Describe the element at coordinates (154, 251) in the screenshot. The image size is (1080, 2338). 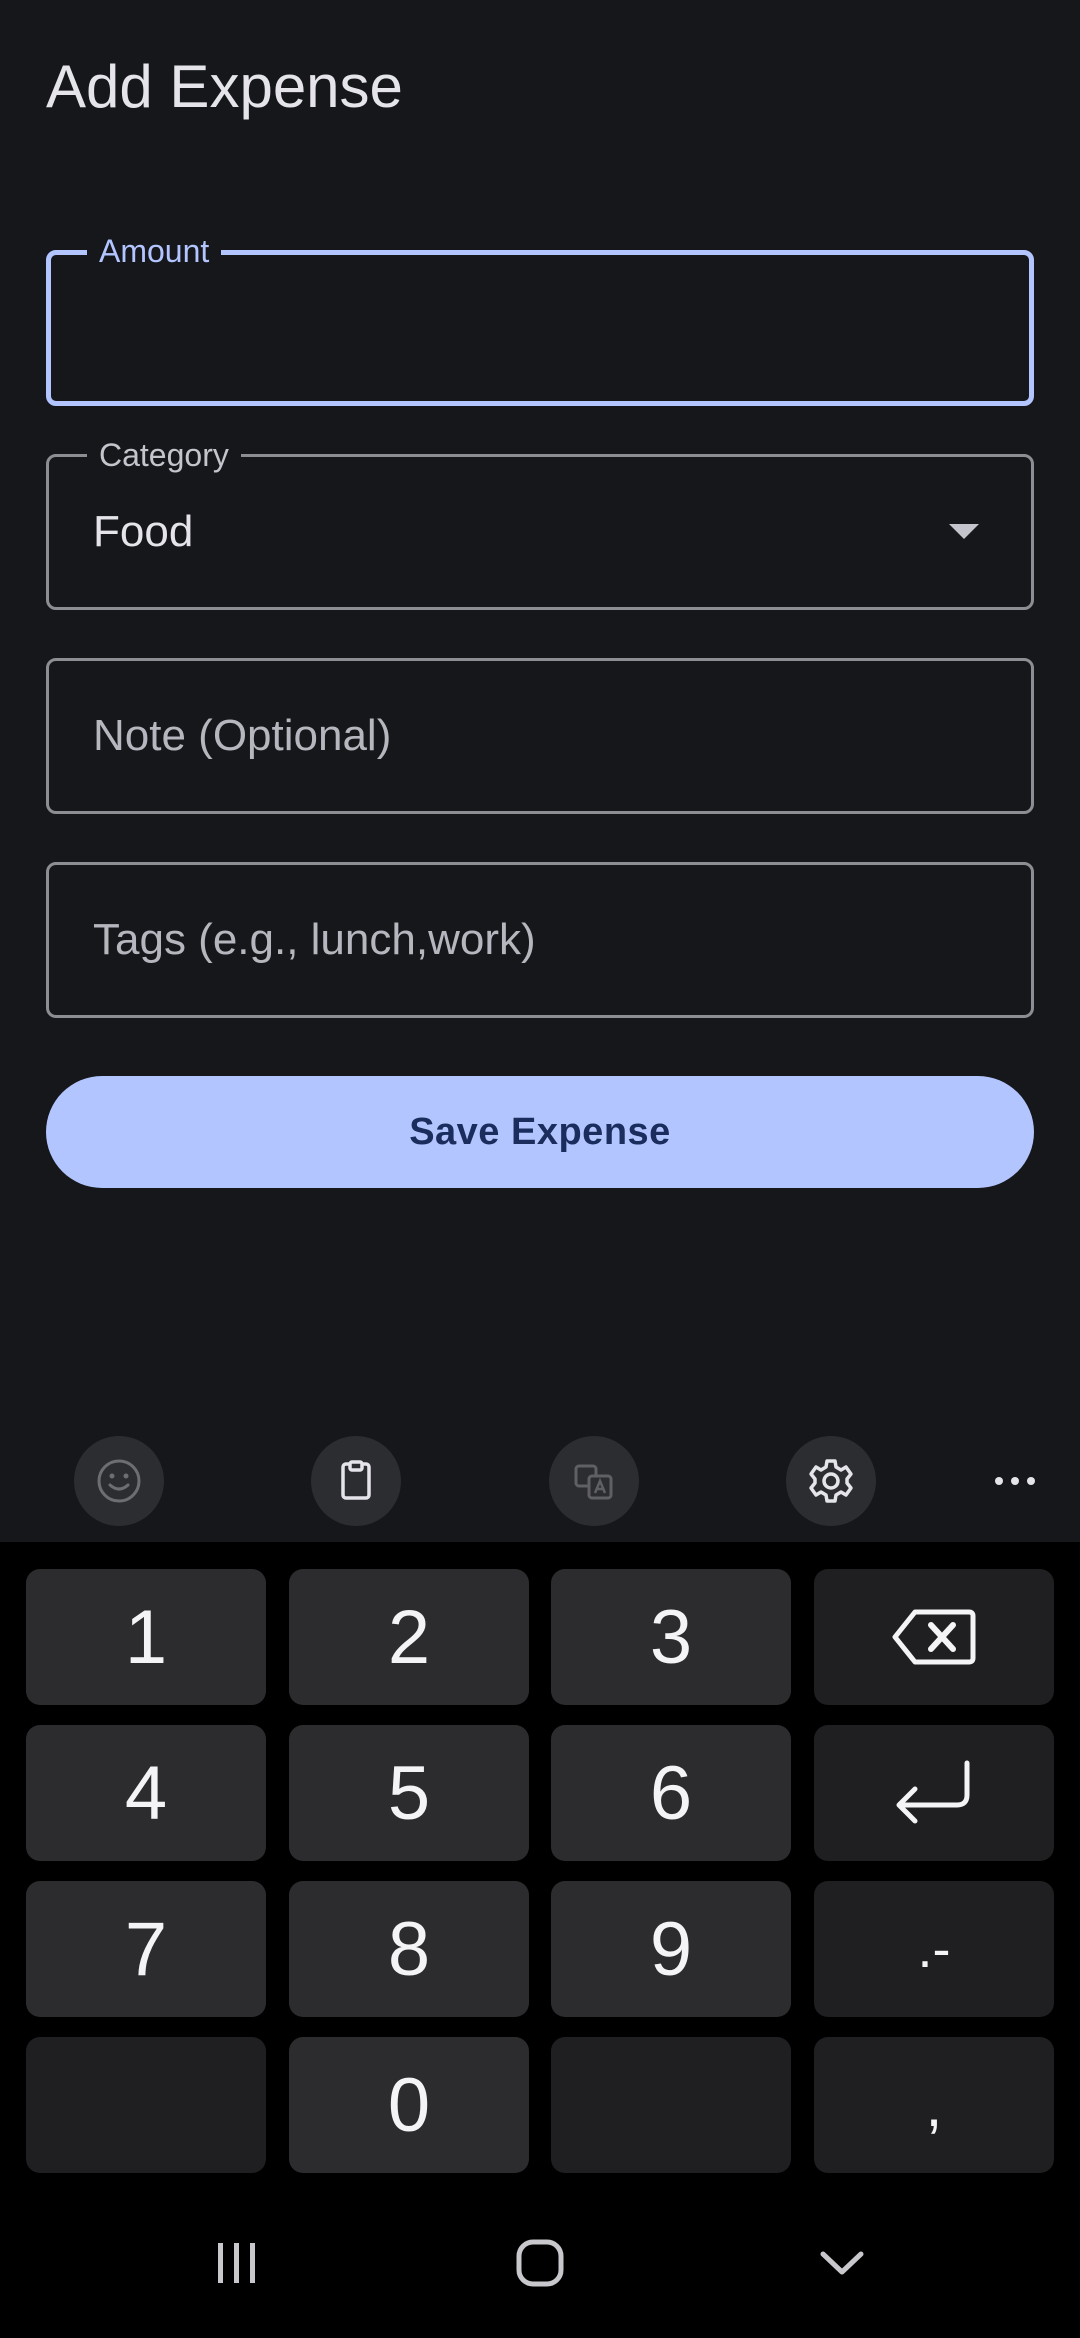
I see `amount-label: Amount` at that location.